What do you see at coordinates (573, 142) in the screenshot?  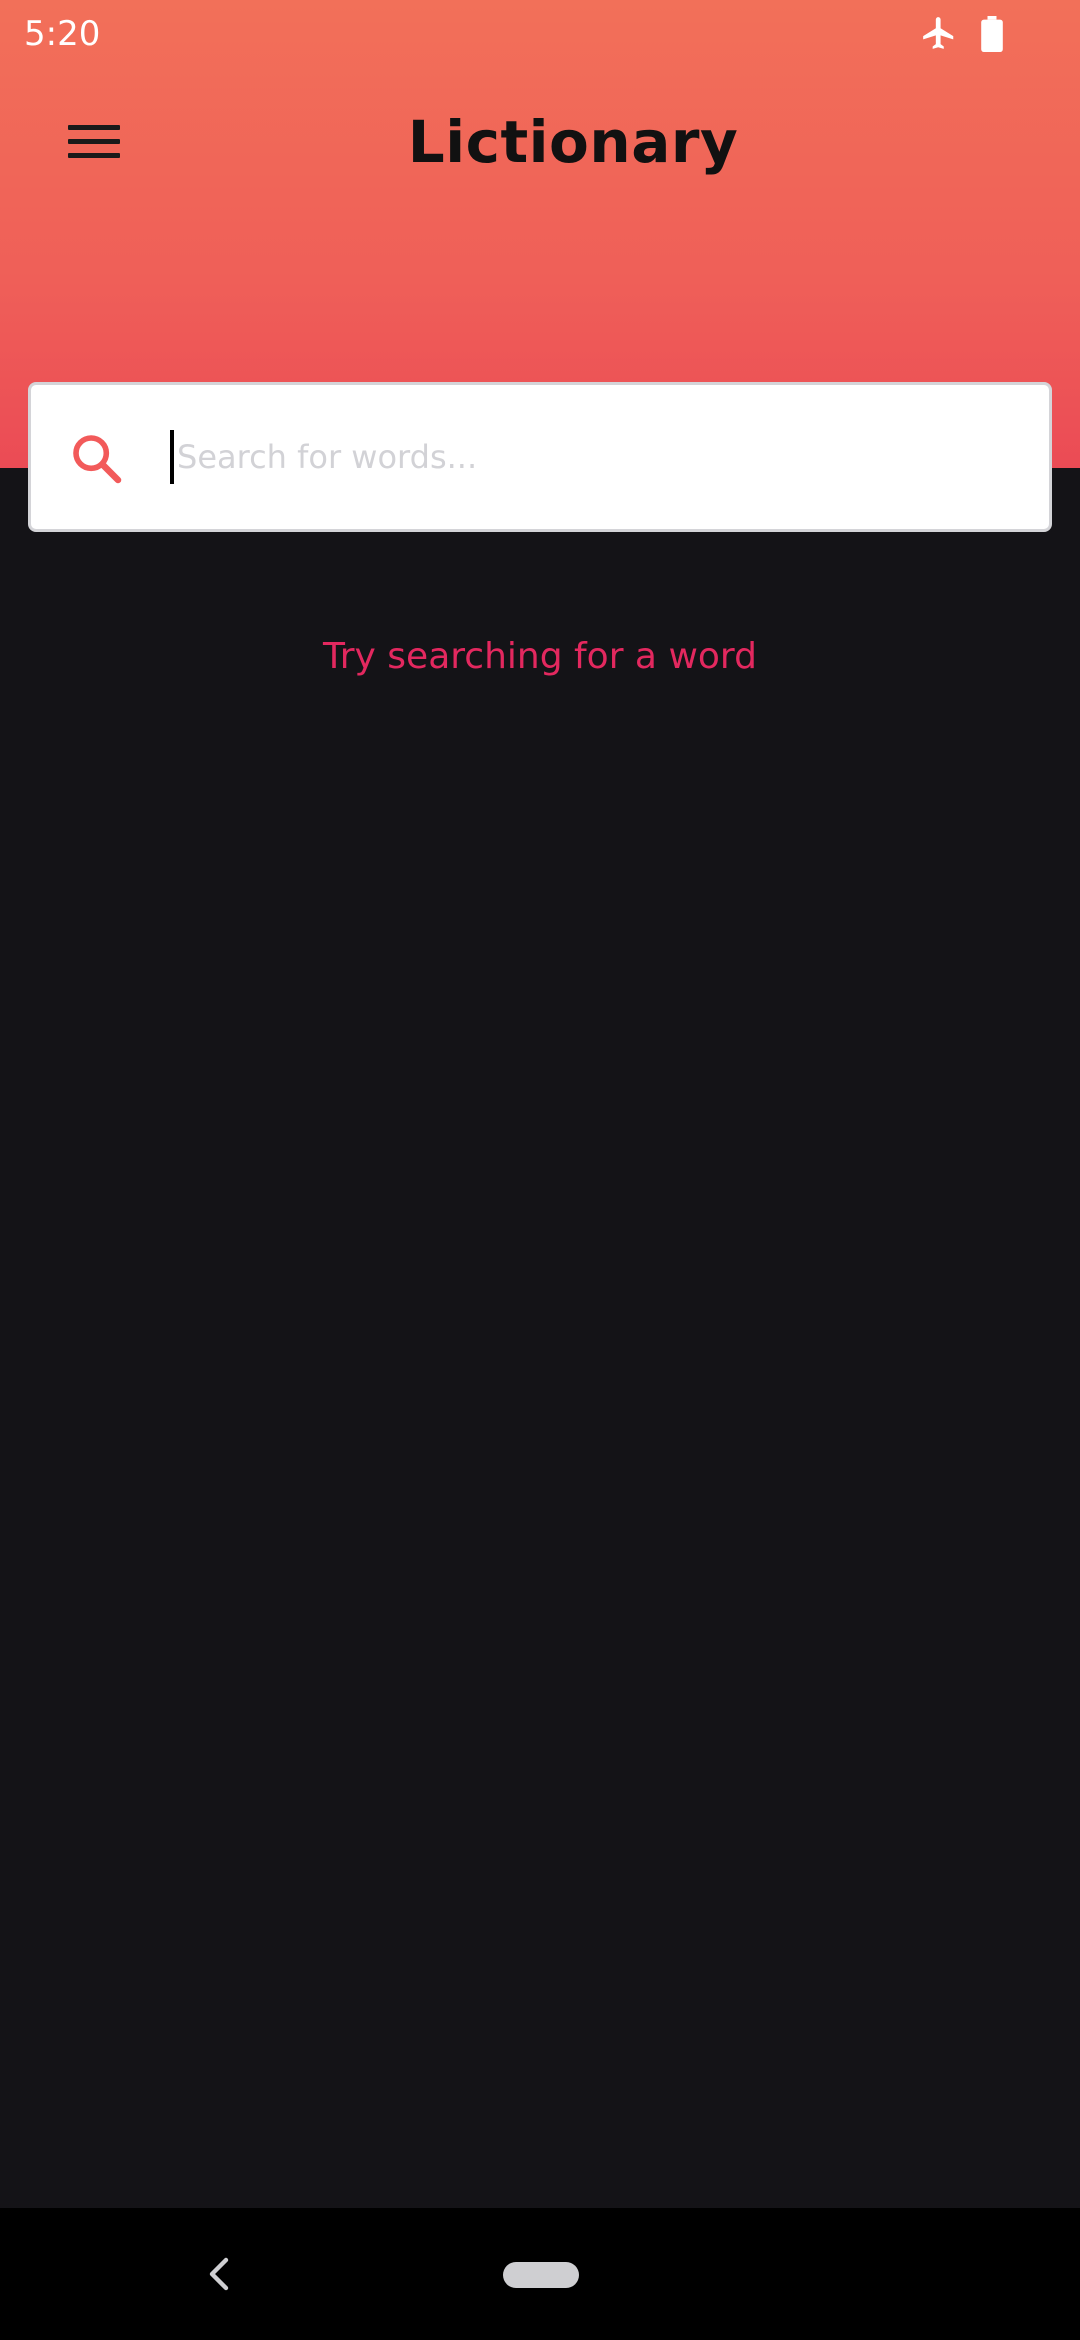 I see `app-title: Lictionary` at bounding box center [573, 142].